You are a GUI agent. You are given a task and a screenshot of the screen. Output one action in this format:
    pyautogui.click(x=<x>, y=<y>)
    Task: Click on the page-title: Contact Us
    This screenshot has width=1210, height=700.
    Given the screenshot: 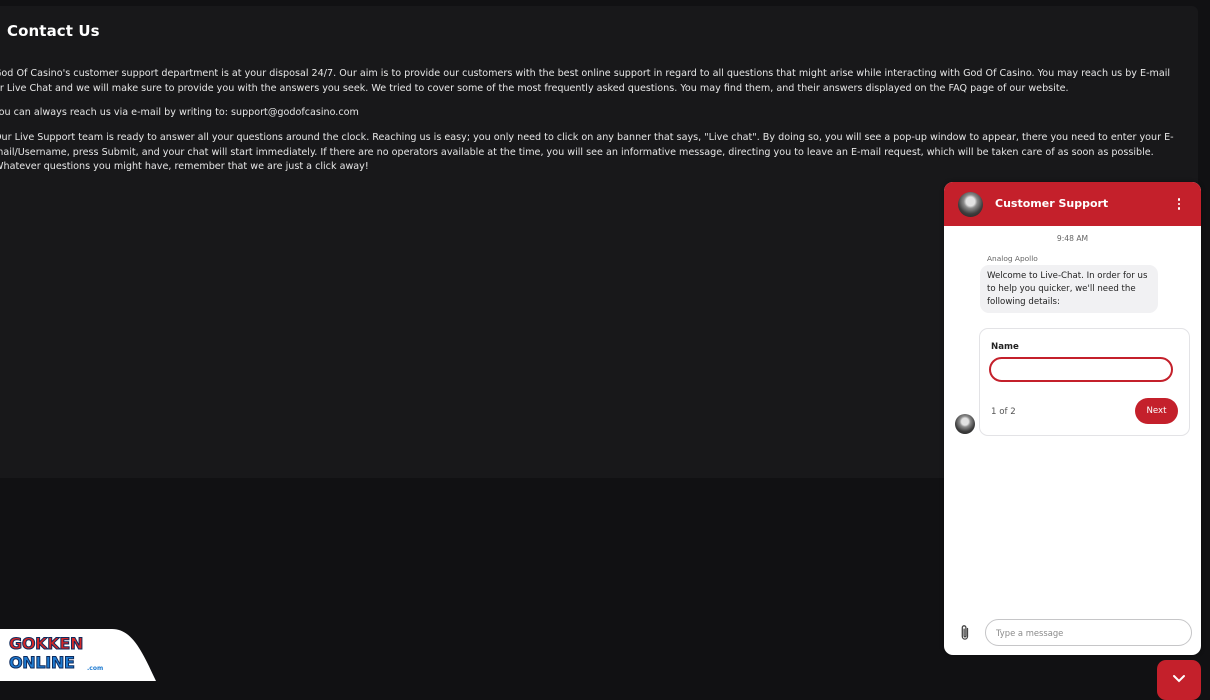 What is the action you would take?
    pyautogui.click(x=53, y=31)
    